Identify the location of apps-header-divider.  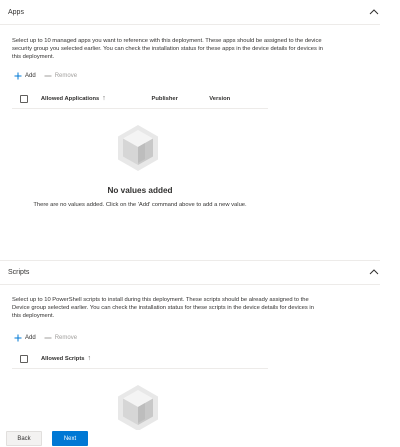
(190, 24).